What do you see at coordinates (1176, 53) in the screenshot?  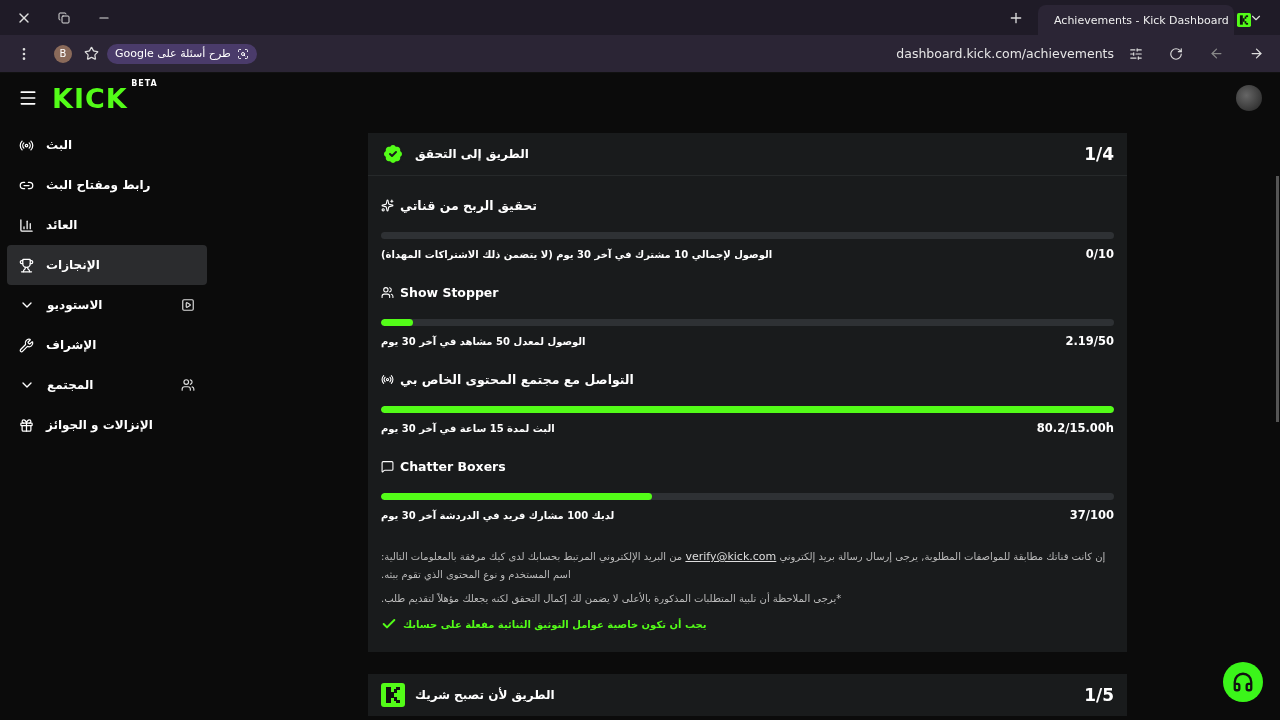 I see `reload-icon` at bounding box center [1176, 53].